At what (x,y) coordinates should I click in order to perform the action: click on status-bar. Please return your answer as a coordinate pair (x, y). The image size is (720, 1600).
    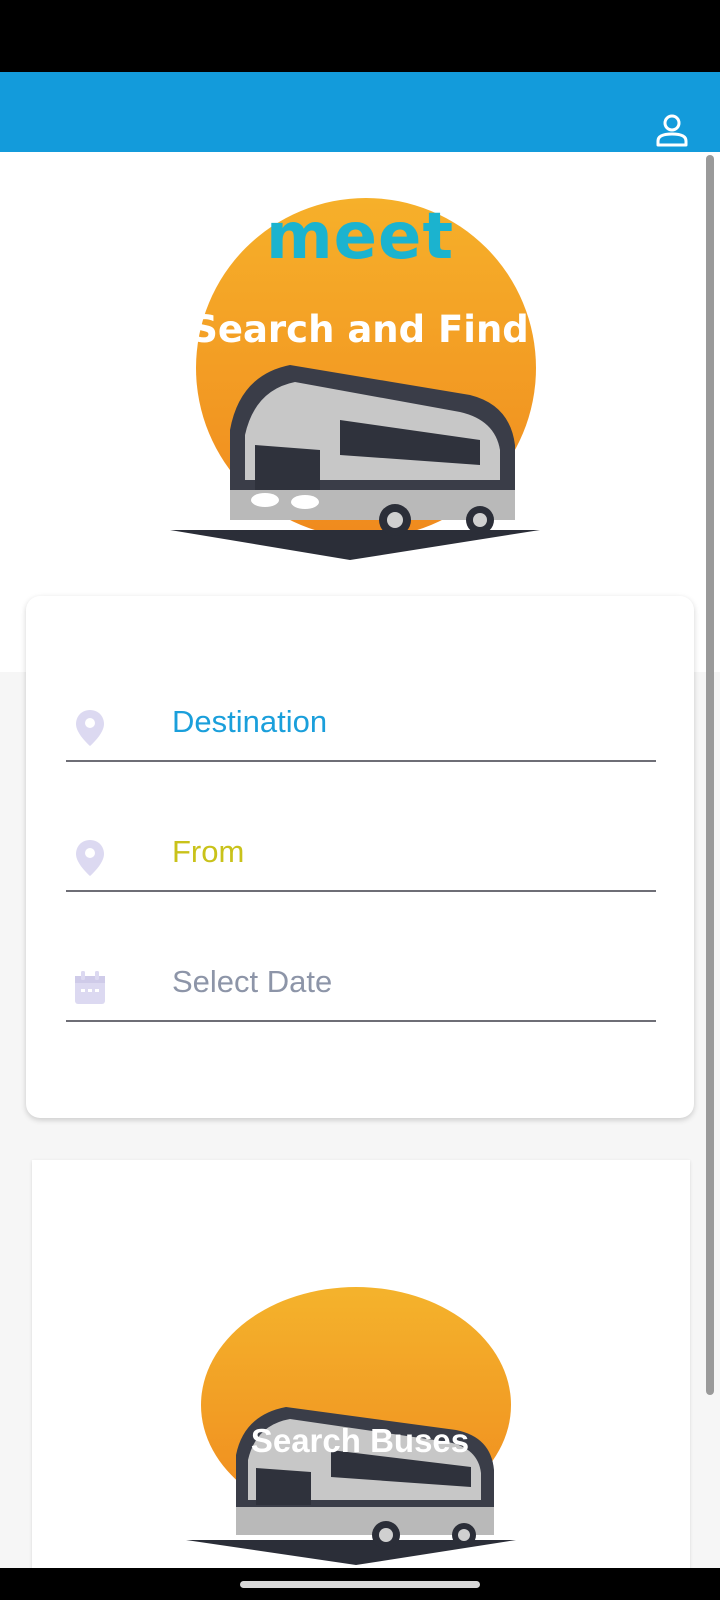
    Looking at the image, I should click on (360, 36).